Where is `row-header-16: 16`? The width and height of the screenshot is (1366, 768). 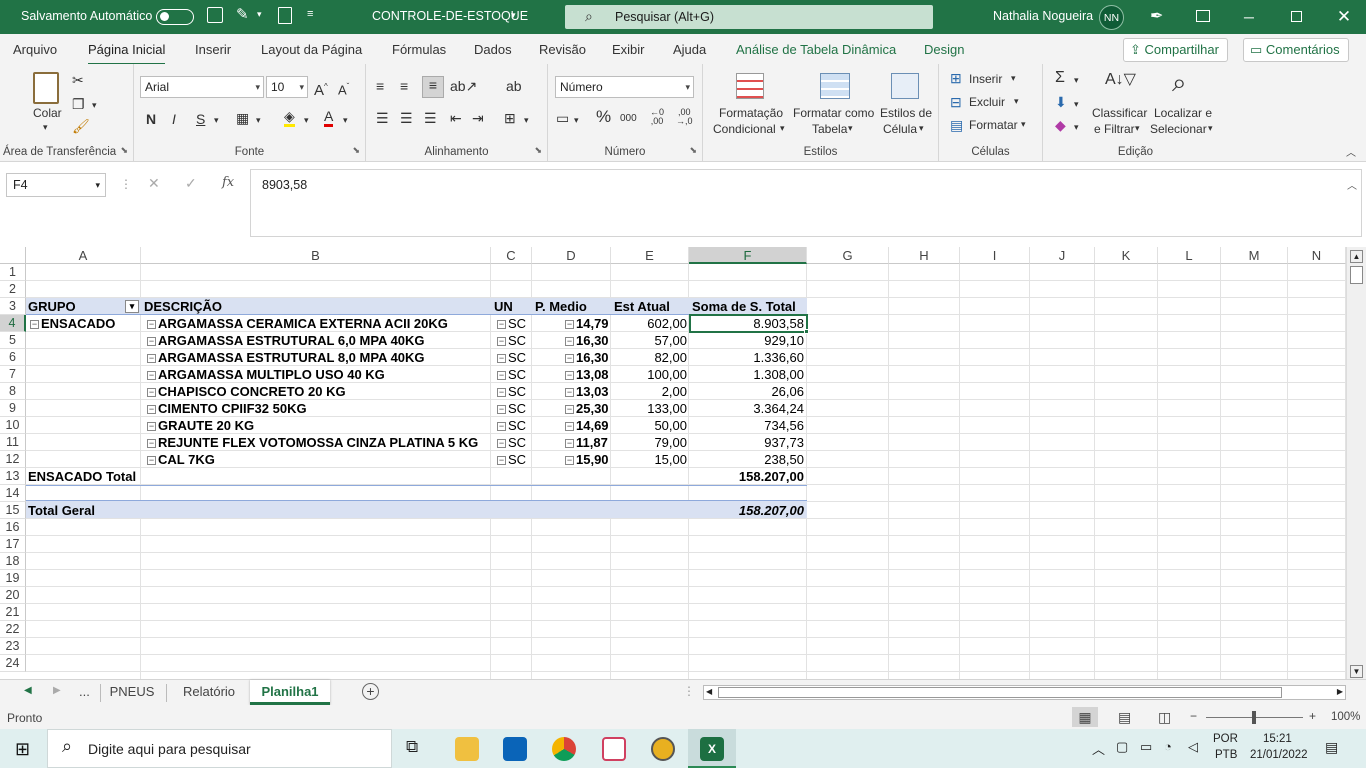
row-header-16: 16 is located at coordinates (13, 527).